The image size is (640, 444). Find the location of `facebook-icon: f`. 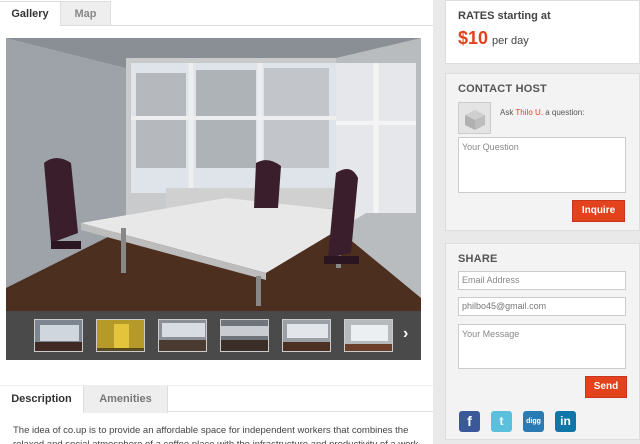

facebook-icon: f is located at coordinates (469, 421).